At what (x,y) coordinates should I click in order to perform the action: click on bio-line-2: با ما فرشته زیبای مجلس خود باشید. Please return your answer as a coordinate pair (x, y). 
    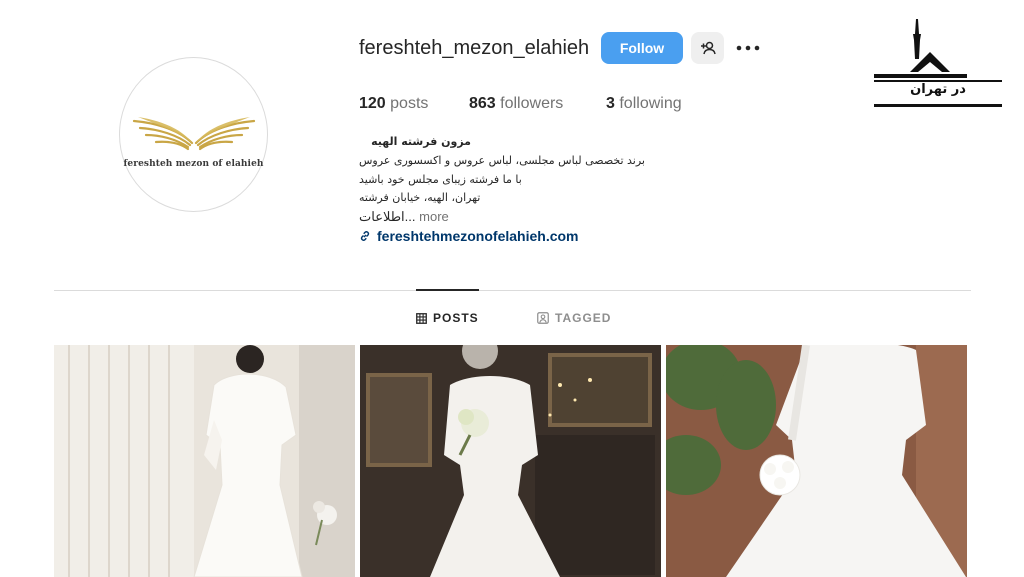
    Looking at the image, I should click on (440, 179).